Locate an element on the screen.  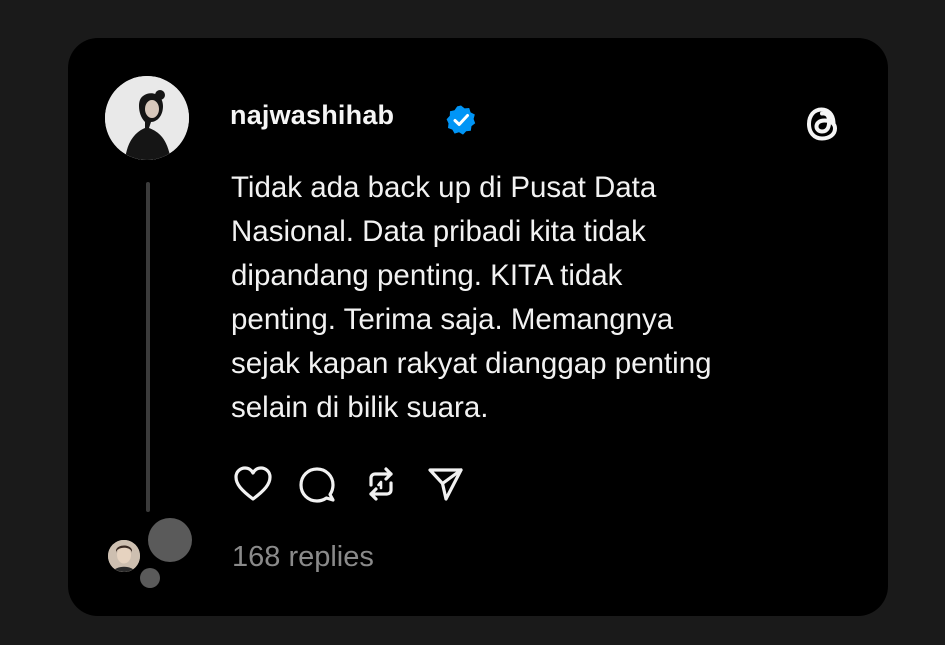
reply-avatar-image is located at coordinates (124, 556).